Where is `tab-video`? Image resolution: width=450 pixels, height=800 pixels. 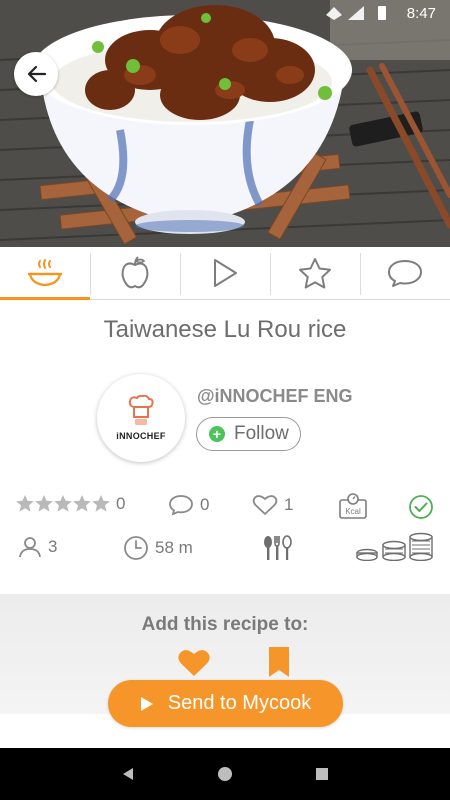 tab-video is located at coordinates (225, 273).